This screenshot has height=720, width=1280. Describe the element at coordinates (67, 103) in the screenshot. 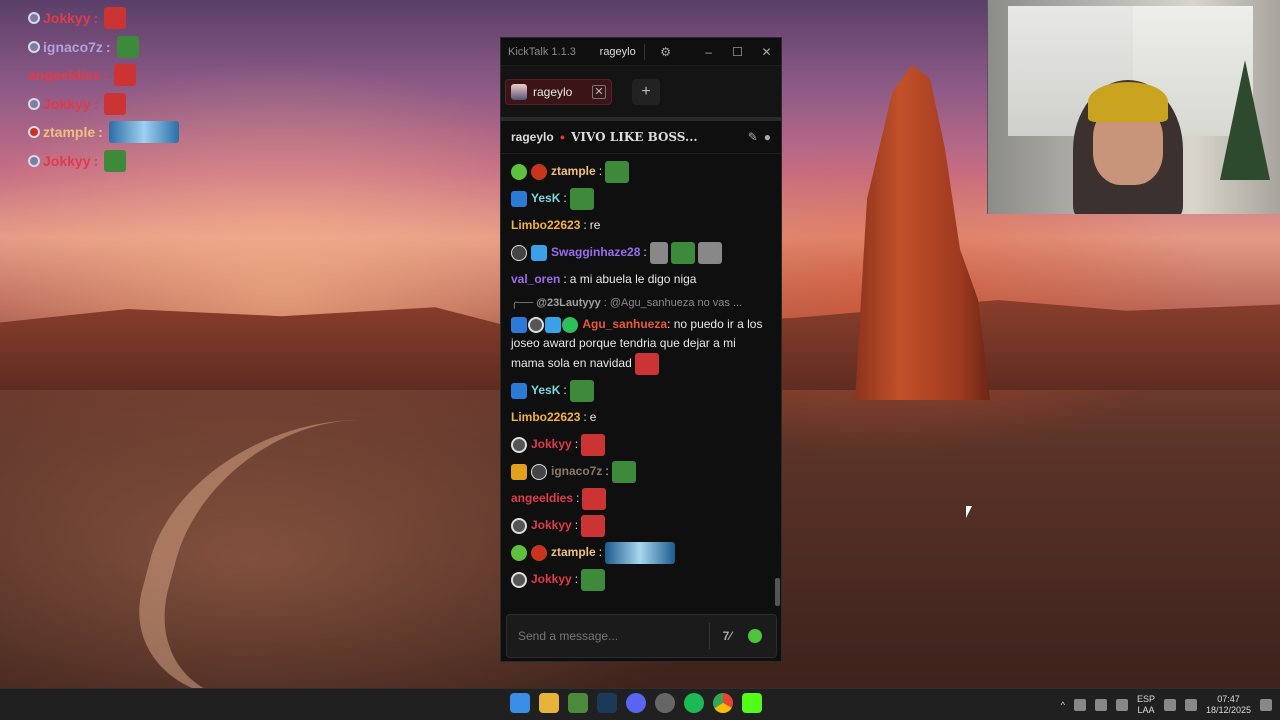

I see `overlay-username: Jokkyy` at that location.